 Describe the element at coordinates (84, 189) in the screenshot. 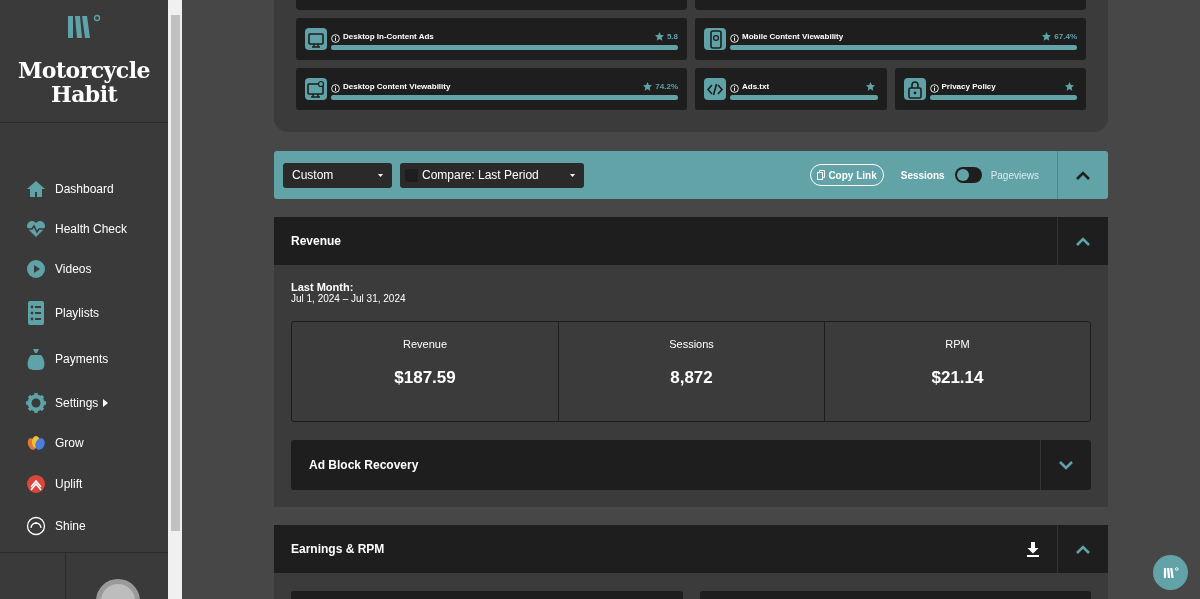

I see `nav-item: Dashboard` at that location.